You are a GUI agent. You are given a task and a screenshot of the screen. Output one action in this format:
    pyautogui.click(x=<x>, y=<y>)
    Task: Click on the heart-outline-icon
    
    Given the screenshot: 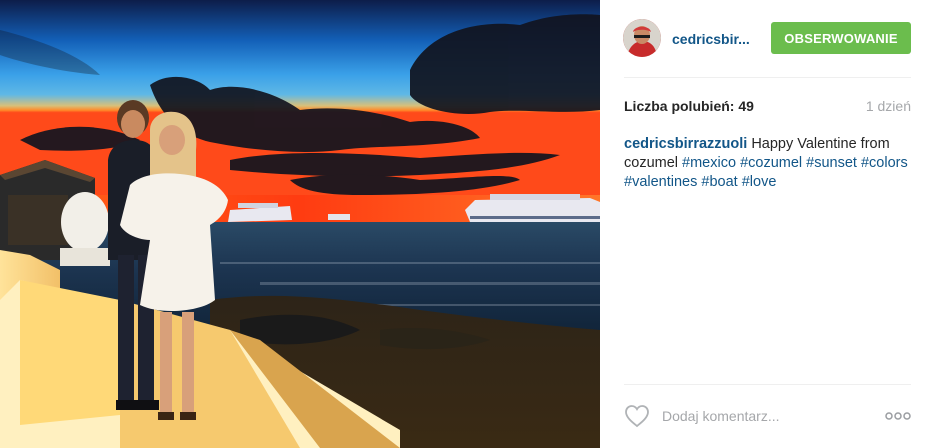 What is the action you would take?
    pyautogui.click(x=637, y=416)
    